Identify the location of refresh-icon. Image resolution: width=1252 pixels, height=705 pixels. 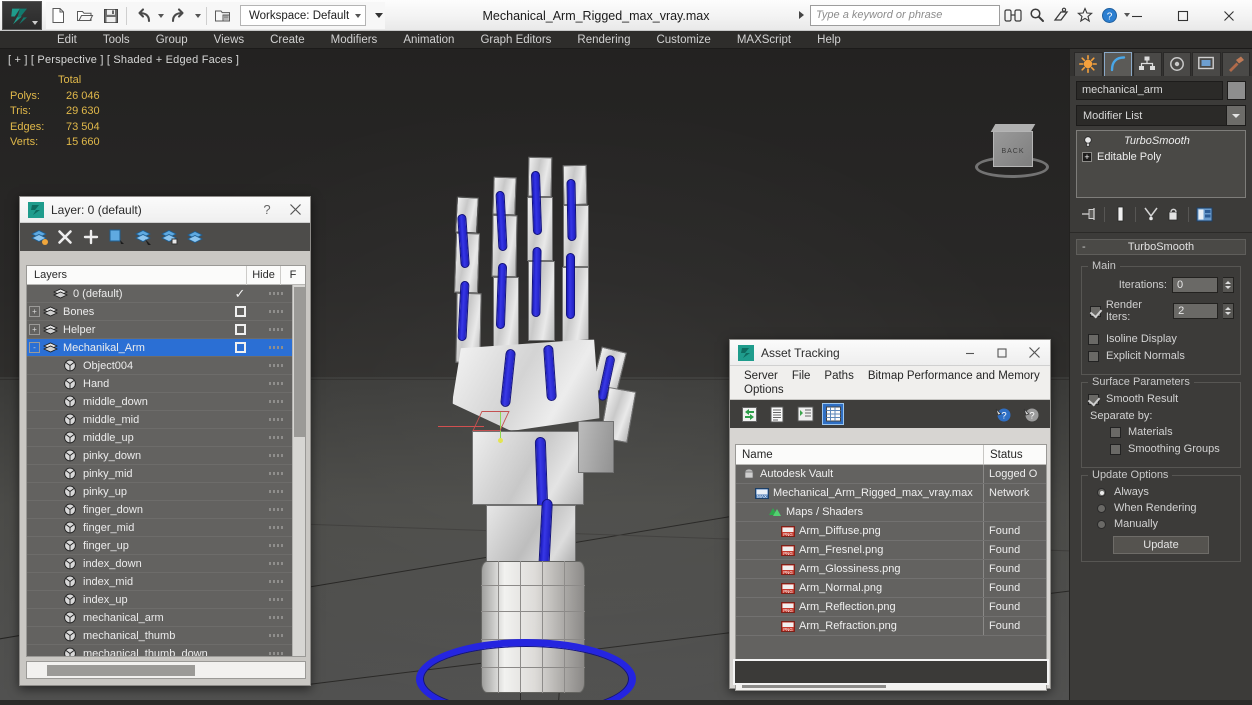
(749, 414).